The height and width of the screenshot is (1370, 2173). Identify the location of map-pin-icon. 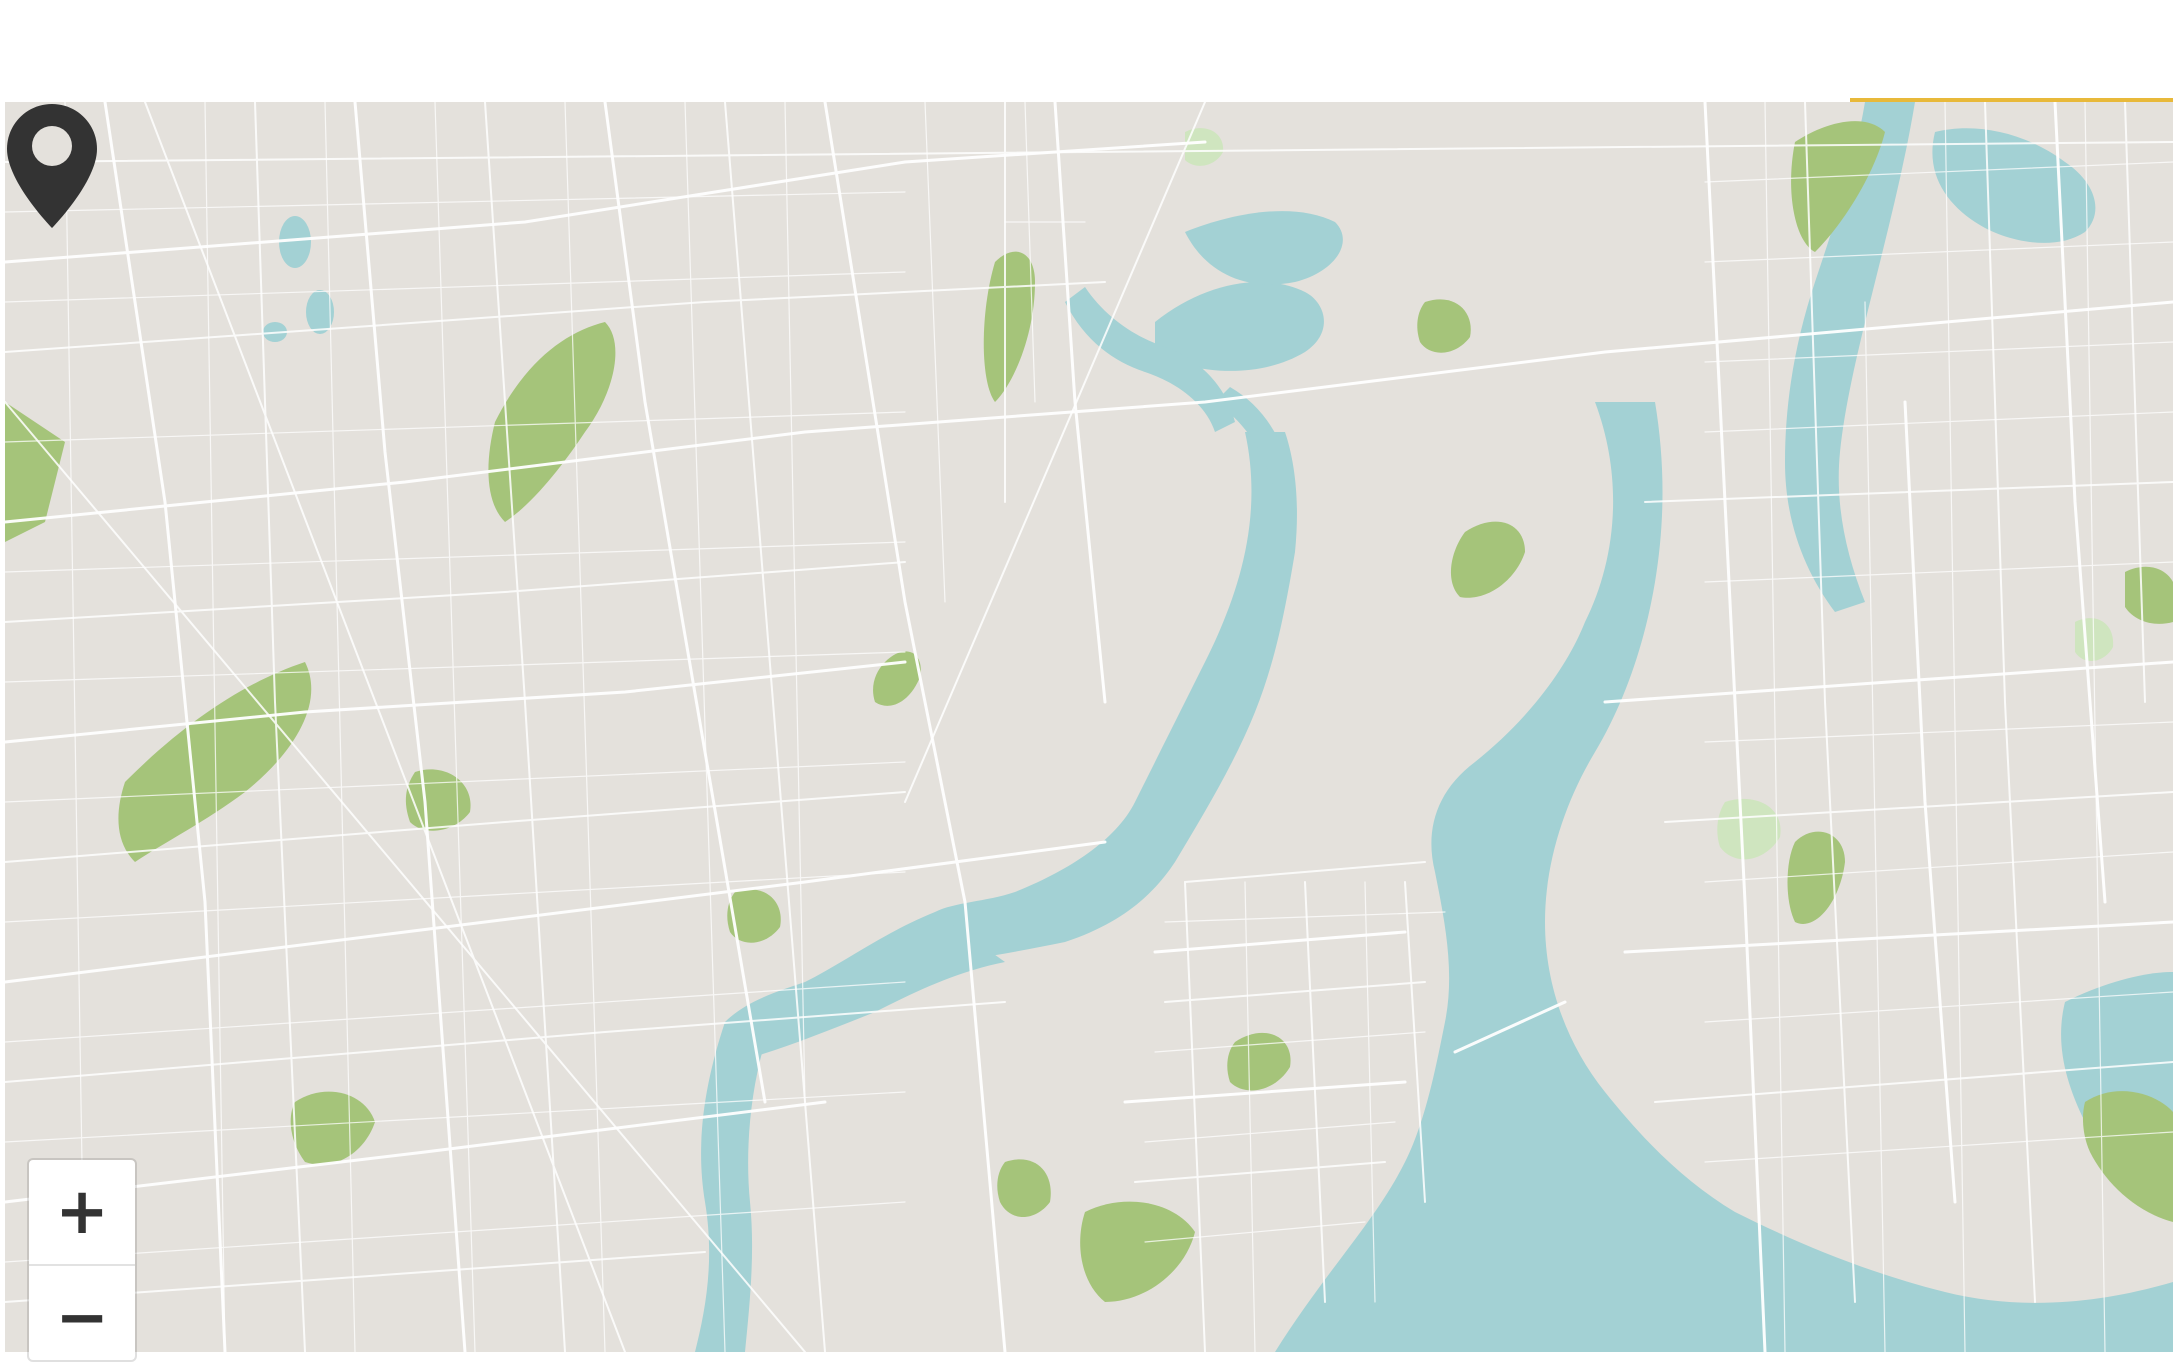
(52, 166).